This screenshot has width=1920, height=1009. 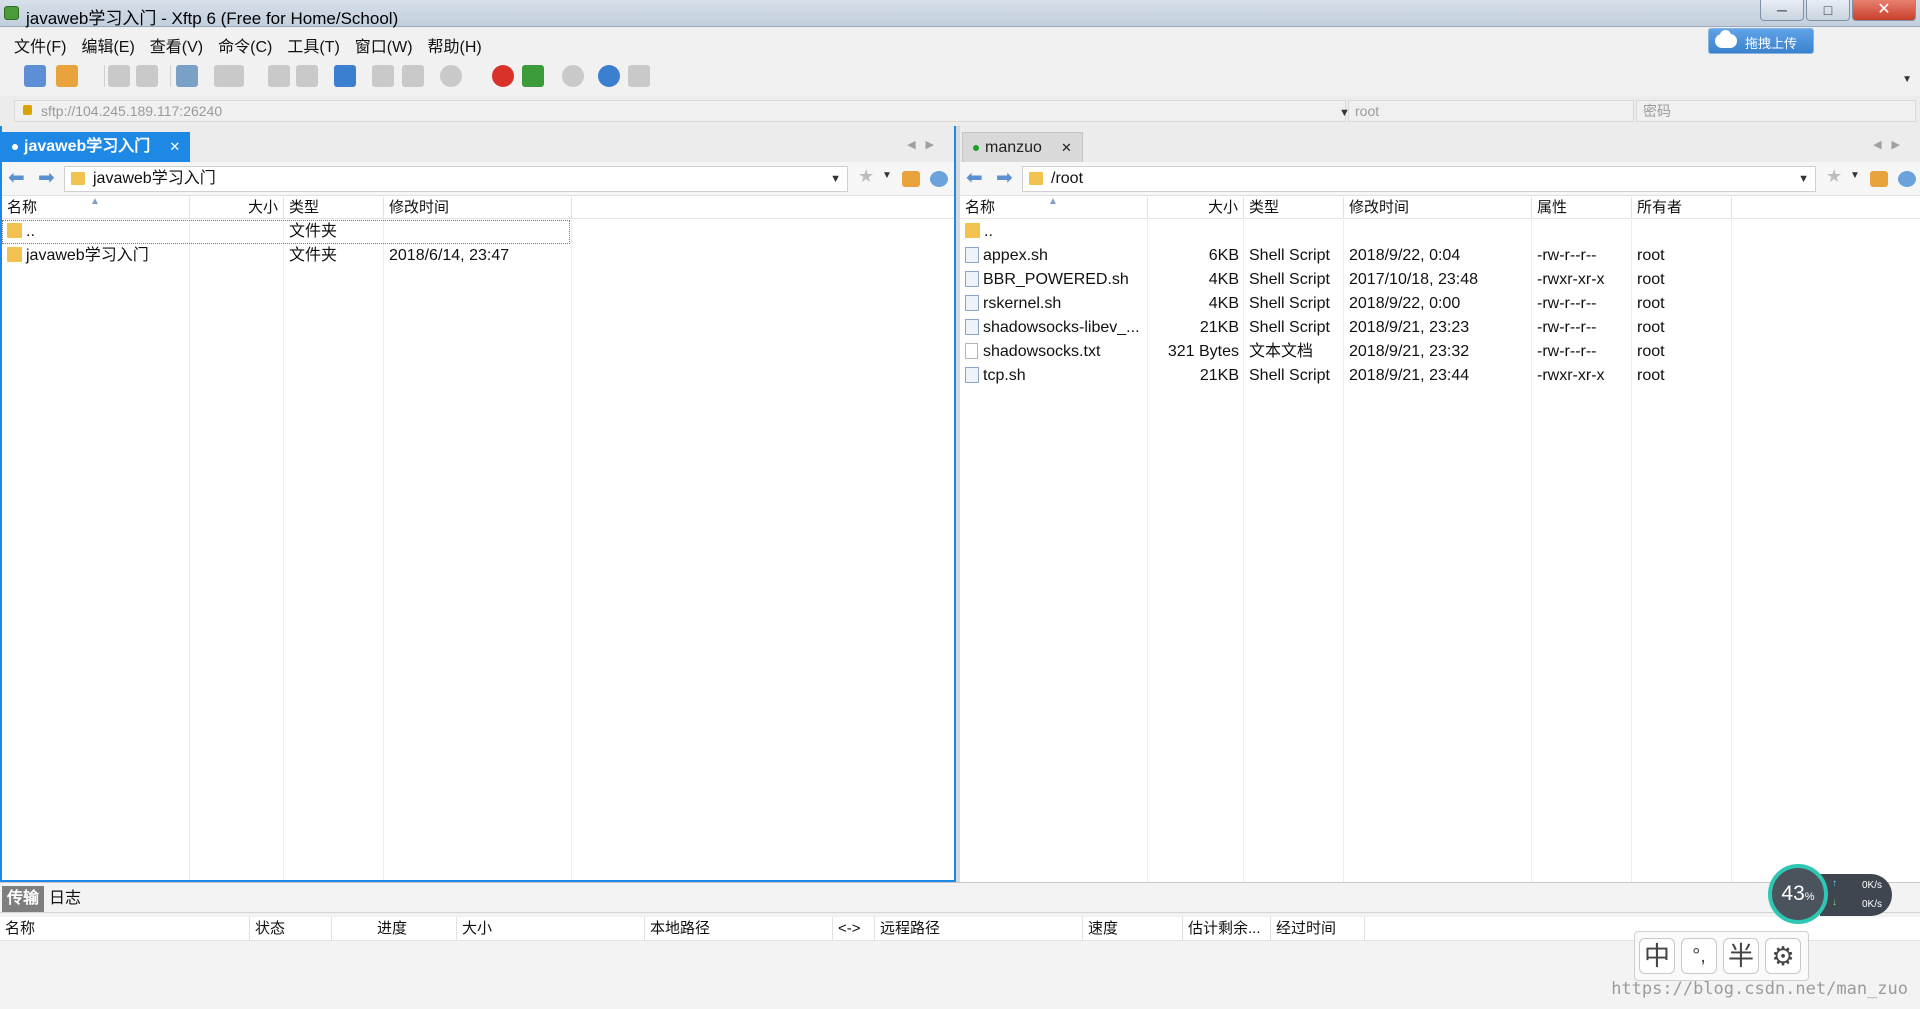 I want to click on copy-icon, so click(x=279, y=76).